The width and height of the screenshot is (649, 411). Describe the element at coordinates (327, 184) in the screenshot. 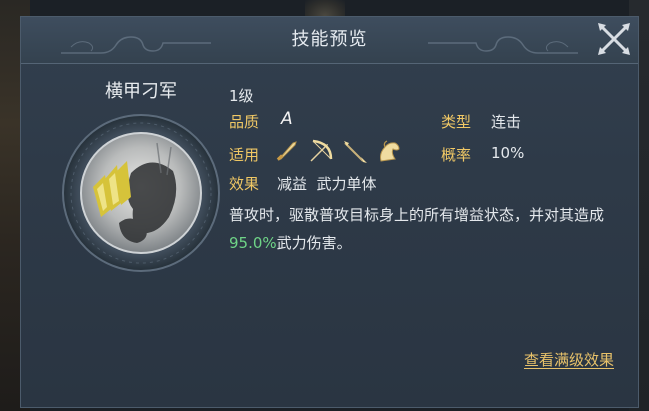

I see `effect-value: 减益 武力单体` at that location.